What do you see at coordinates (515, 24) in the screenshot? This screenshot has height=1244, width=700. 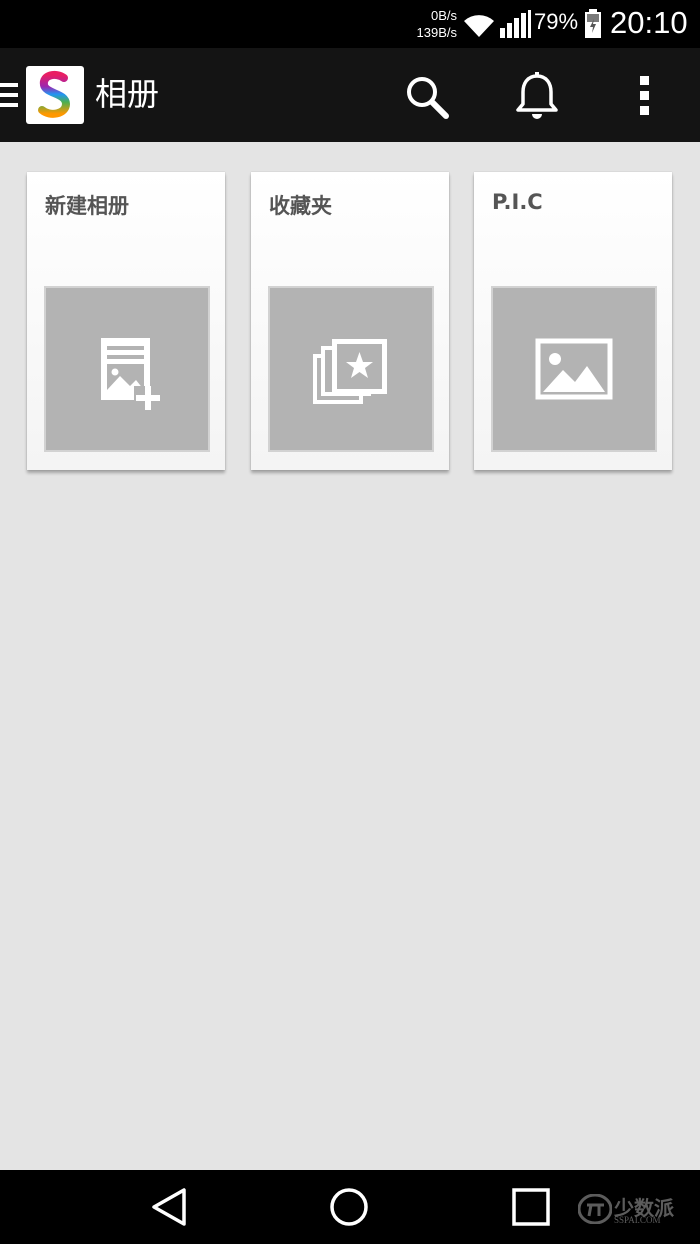 I see `signal-icon` at bounding box center [515, 24].